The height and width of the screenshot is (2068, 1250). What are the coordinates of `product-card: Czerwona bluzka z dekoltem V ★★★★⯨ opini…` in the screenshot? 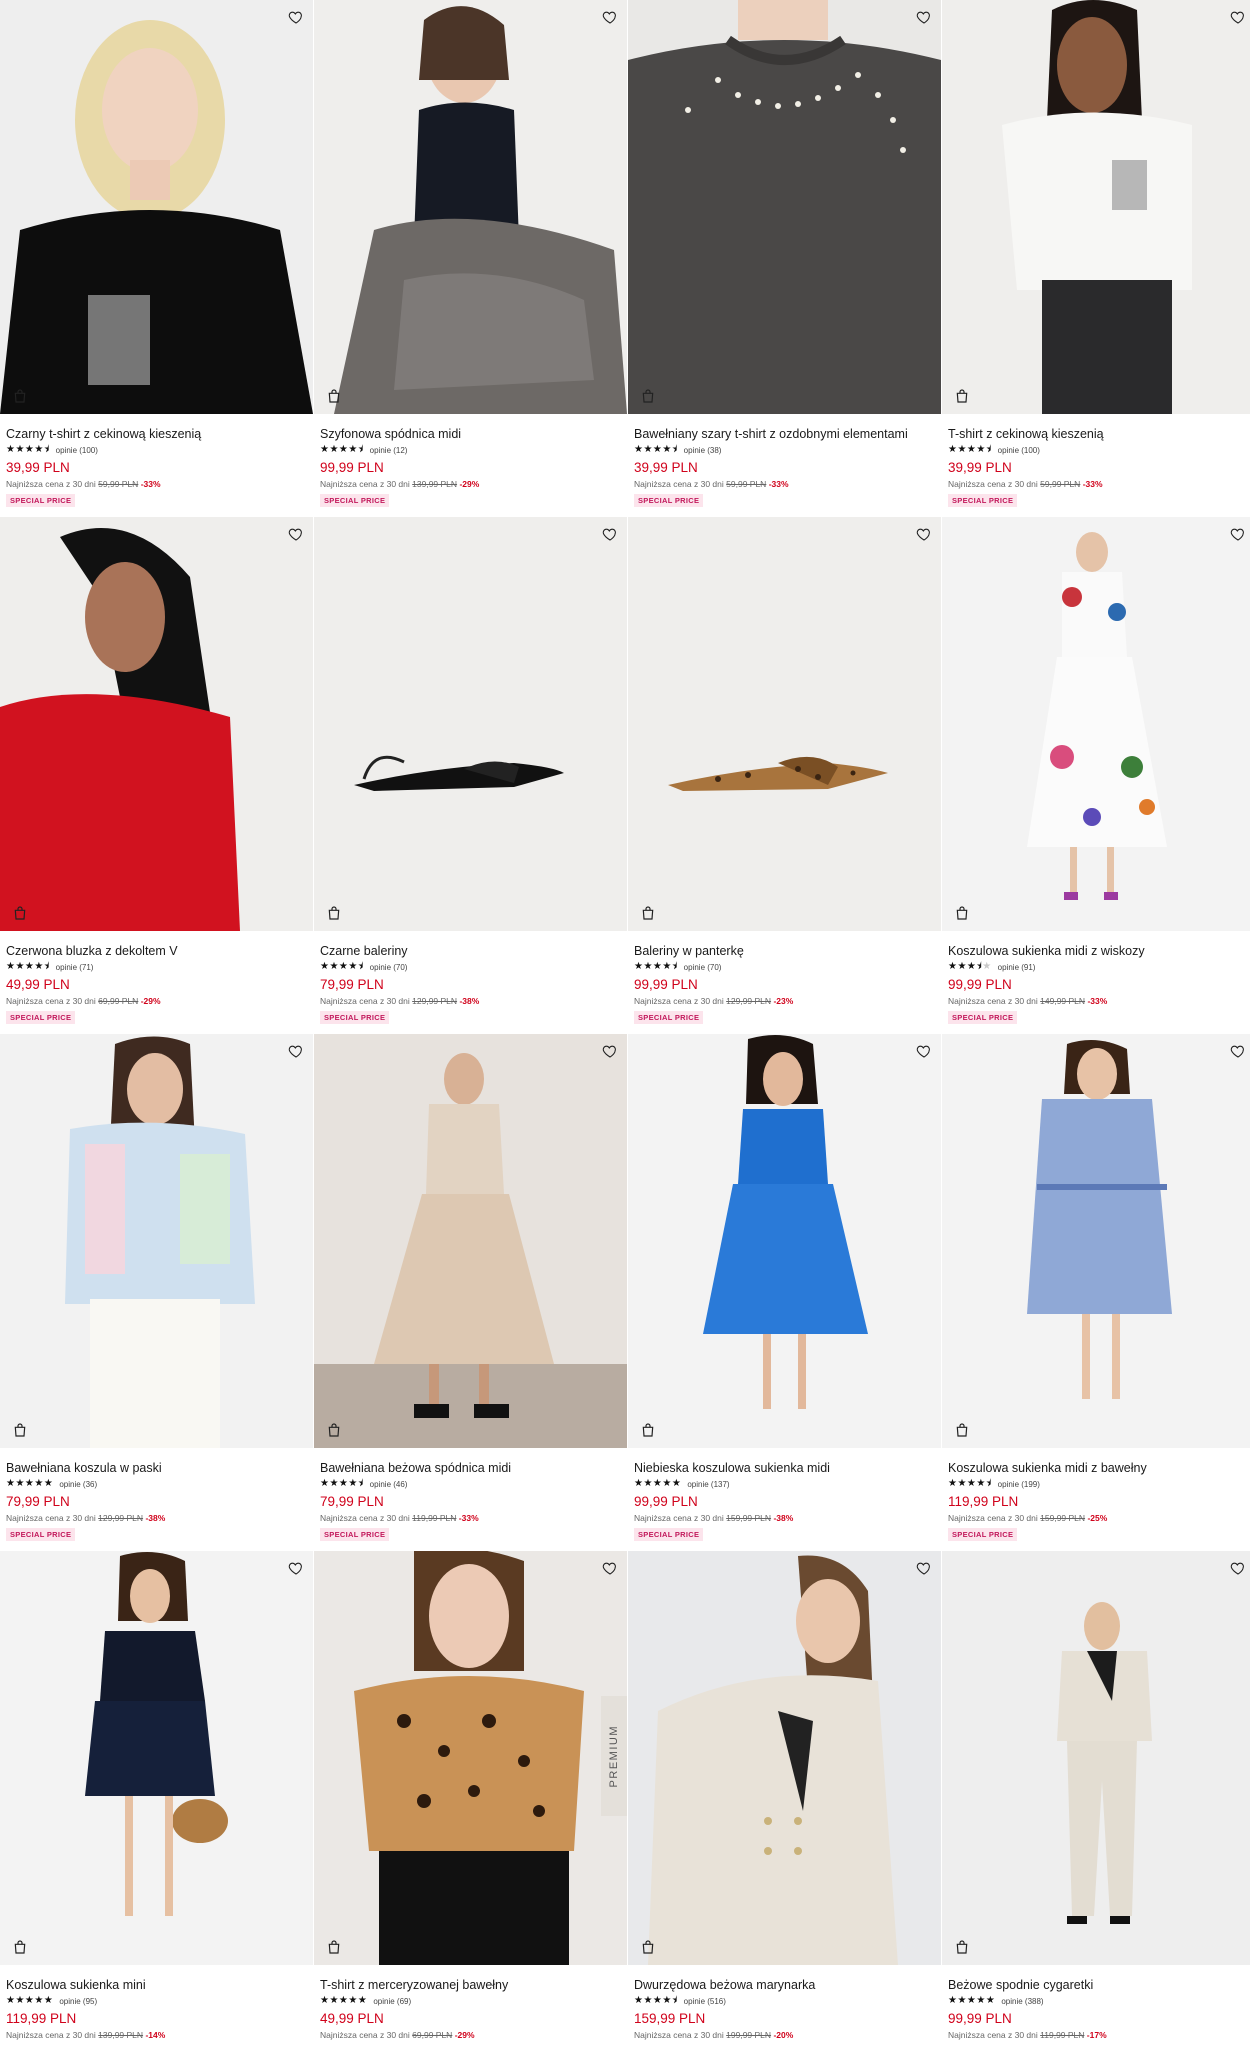 It's located at (156, 775).